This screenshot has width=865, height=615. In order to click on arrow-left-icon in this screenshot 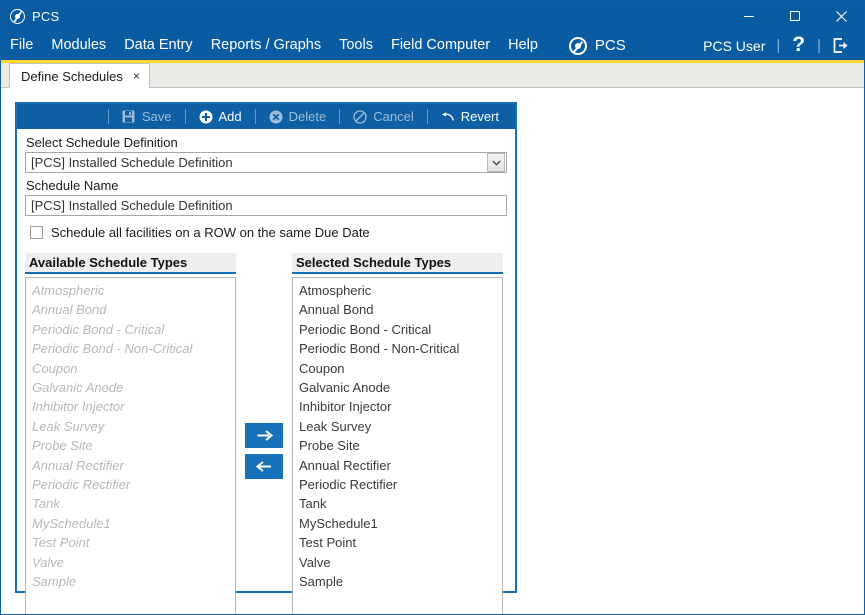, I will do `click(263, 466)`.